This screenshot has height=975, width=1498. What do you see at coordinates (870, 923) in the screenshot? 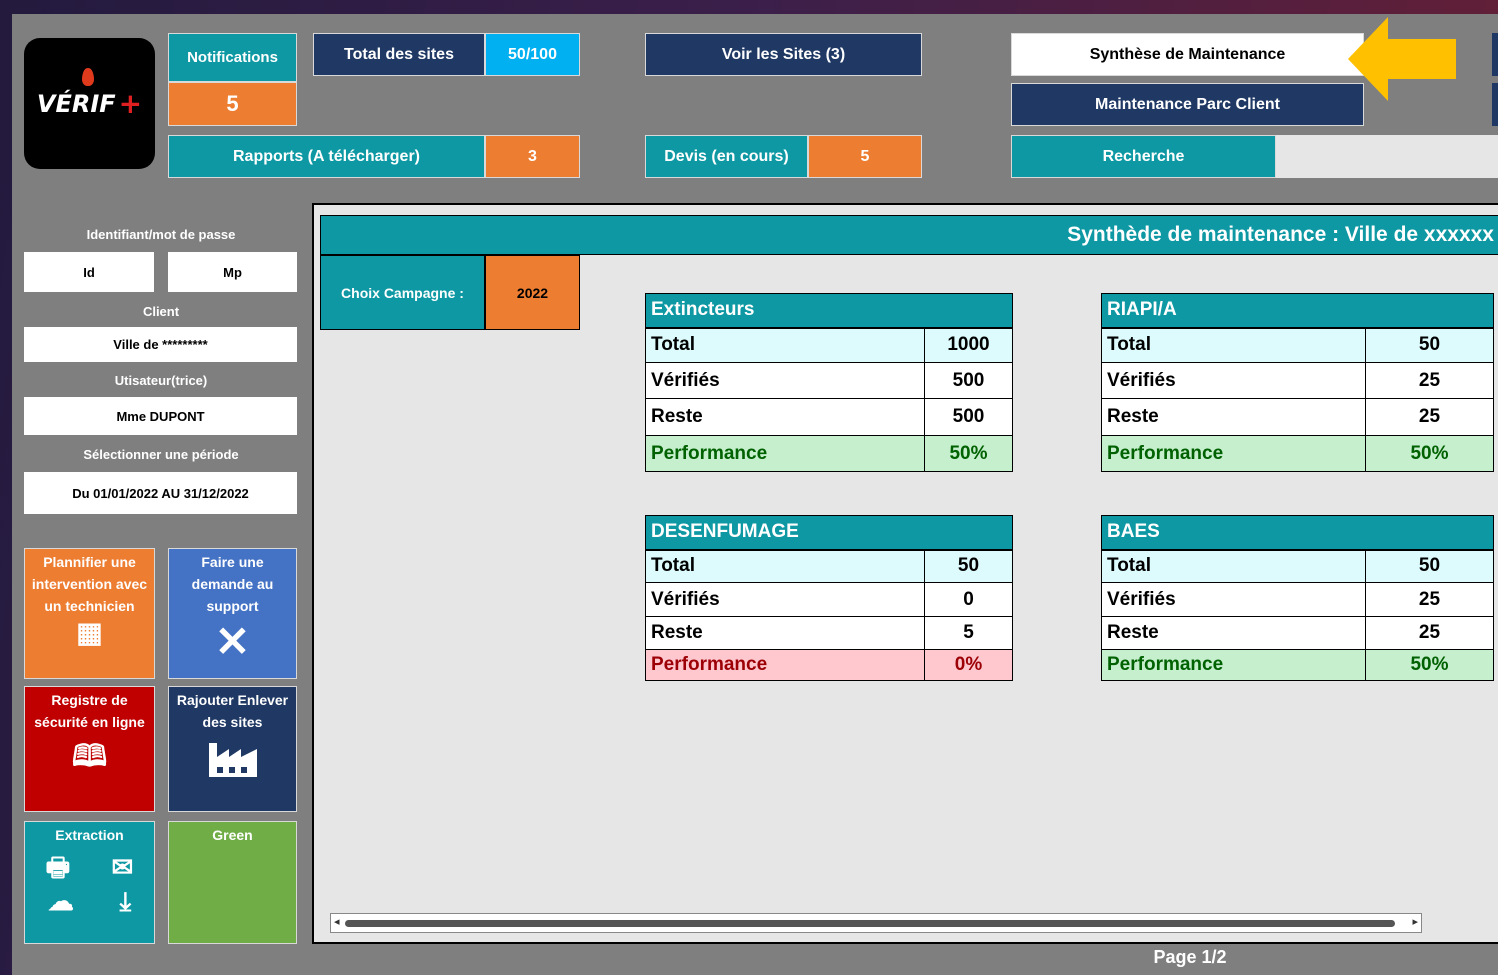
I see `scroll-thumb` at bounding box center [870, 923].